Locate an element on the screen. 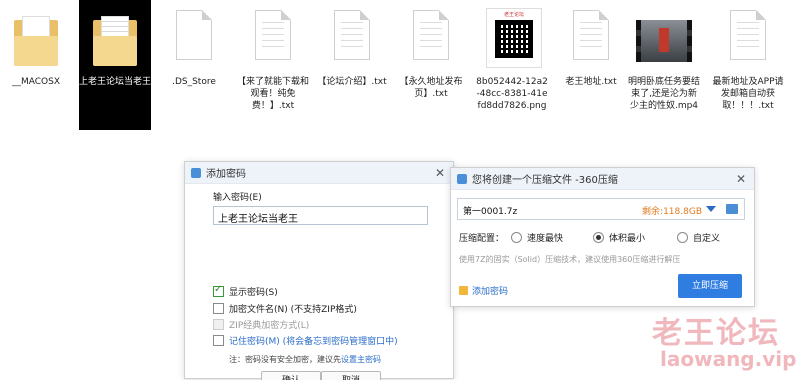 This screenshot has height=380, width=800. option-custom: 自定义 is located at coordinates (698, 237).